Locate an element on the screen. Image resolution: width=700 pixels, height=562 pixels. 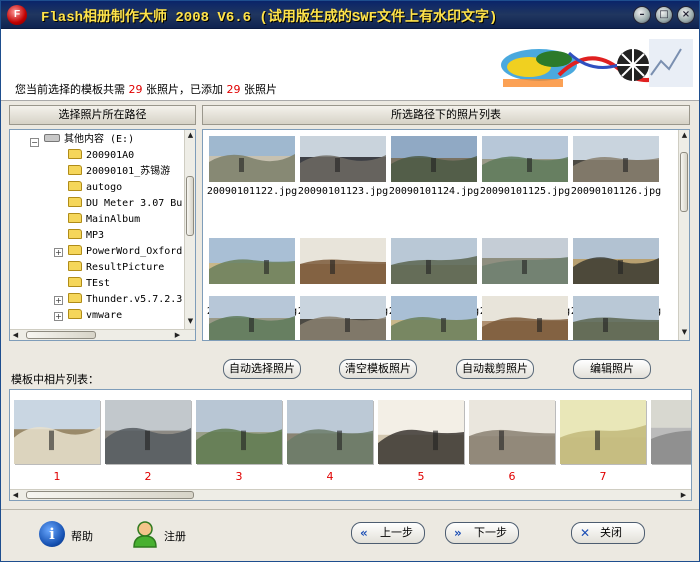
strip-hscroll: ◀ ▶ is located at coordinates (350, 494).